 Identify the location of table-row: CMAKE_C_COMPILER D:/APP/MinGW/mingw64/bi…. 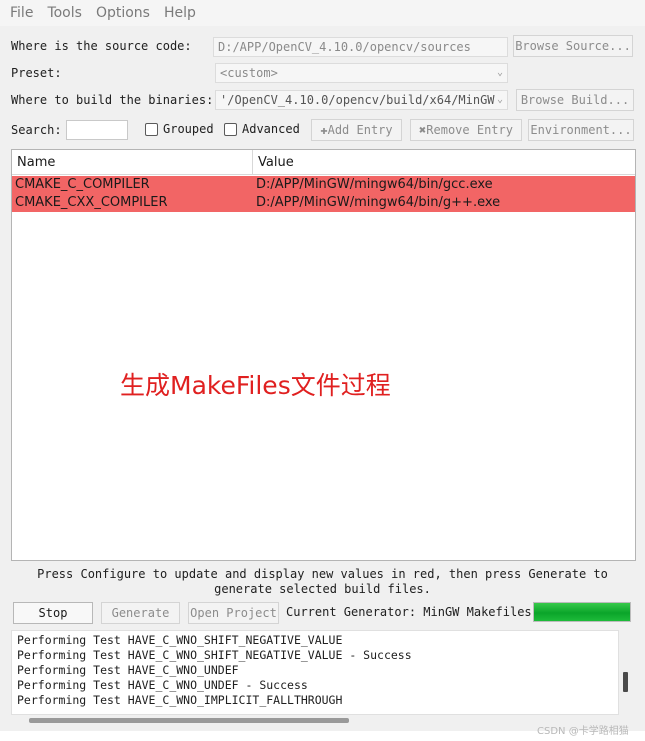
(323, 185).